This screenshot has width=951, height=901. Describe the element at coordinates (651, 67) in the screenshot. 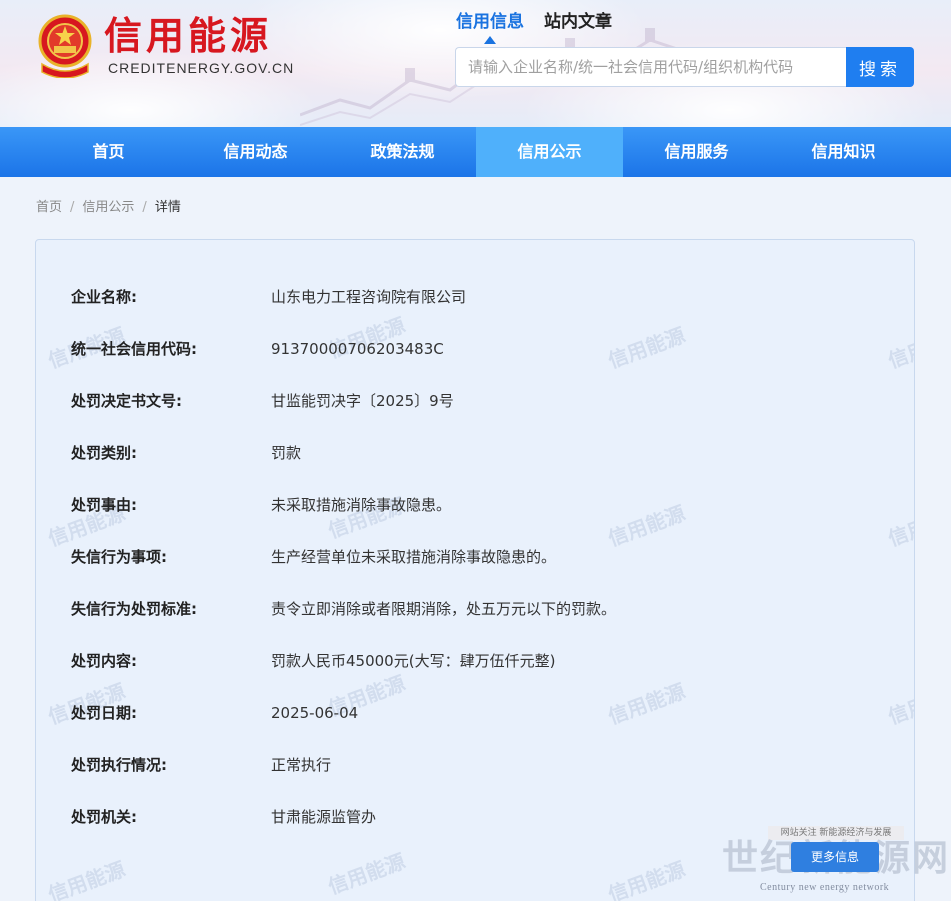

I see `search-input` at that location.